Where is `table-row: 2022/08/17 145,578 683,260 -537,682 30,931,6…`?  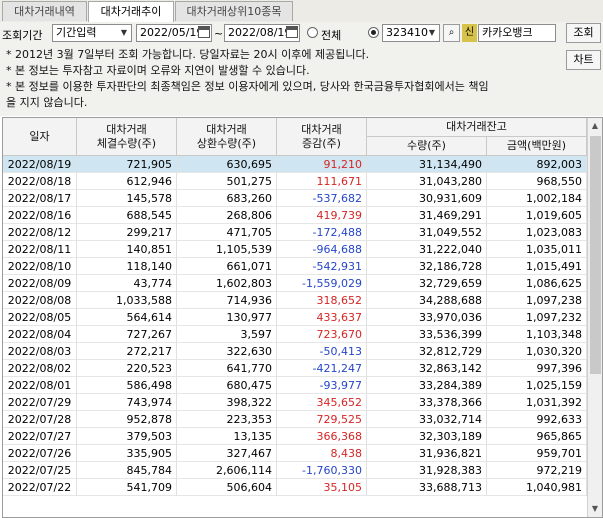 table-row: 2022/08/17 145,578 683,260 -537,682 30,931,6… is located at coordinates (295, 198).